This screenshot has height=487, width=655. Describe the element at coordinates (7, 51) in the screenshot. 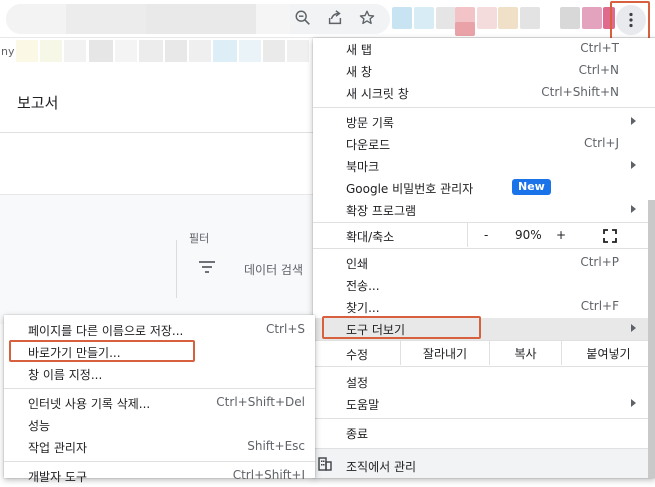

I see `bookmark-item-partial: ny` at that location.